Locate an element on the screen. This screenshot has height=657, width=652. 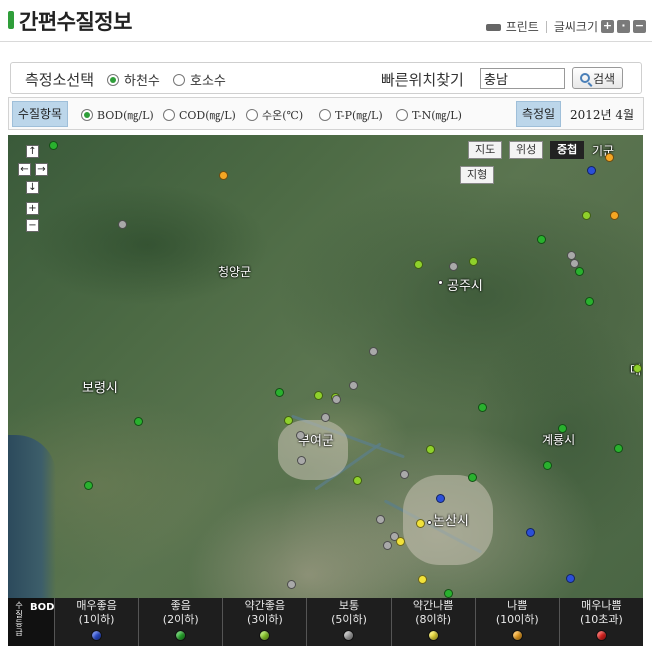
font-reset-icon: · is located at coordinates (623, 26).